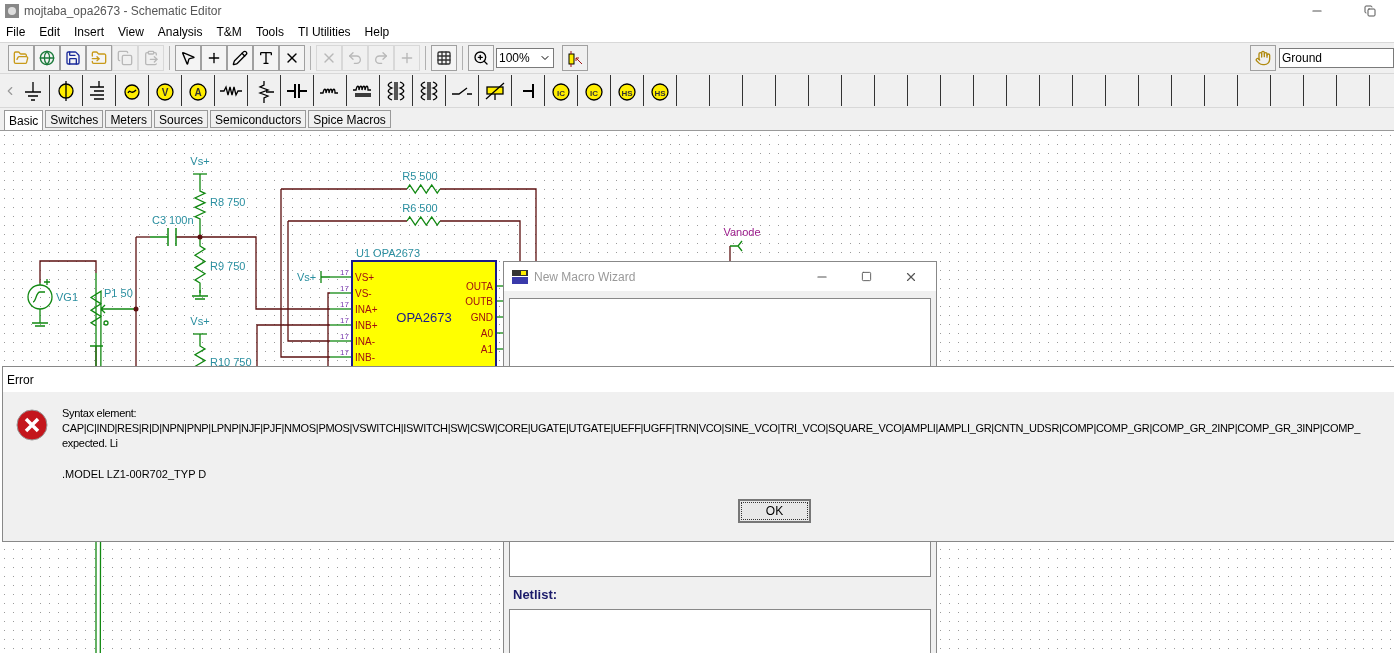  What do you see at coordinates (536, 595) in the screenshot?
I see `netlist-label: Netlist:` at bounding box center [536, 595].